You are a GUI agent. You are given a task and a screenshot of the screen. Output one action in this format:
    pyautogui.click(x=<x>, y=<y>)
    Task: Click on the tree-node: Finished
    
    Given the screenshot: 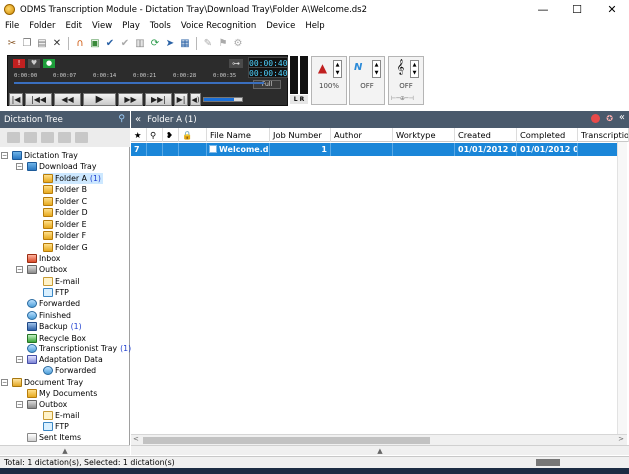 What is the action you would take?
    pyautogui.click(x=49, y=315)
    